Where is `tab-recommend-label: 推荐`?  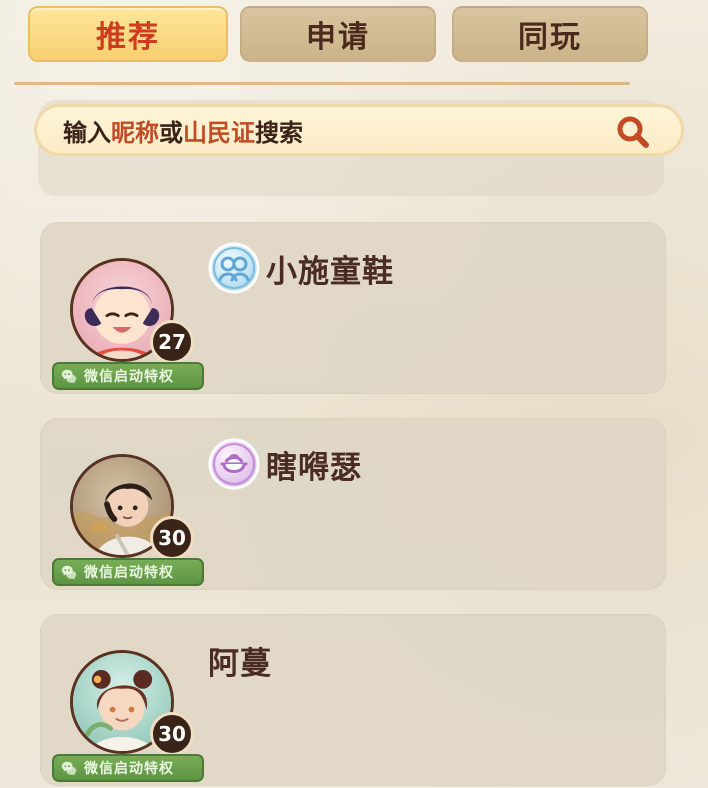 tab-recommend-label: 推荐 is located at coordinates (128, 37).